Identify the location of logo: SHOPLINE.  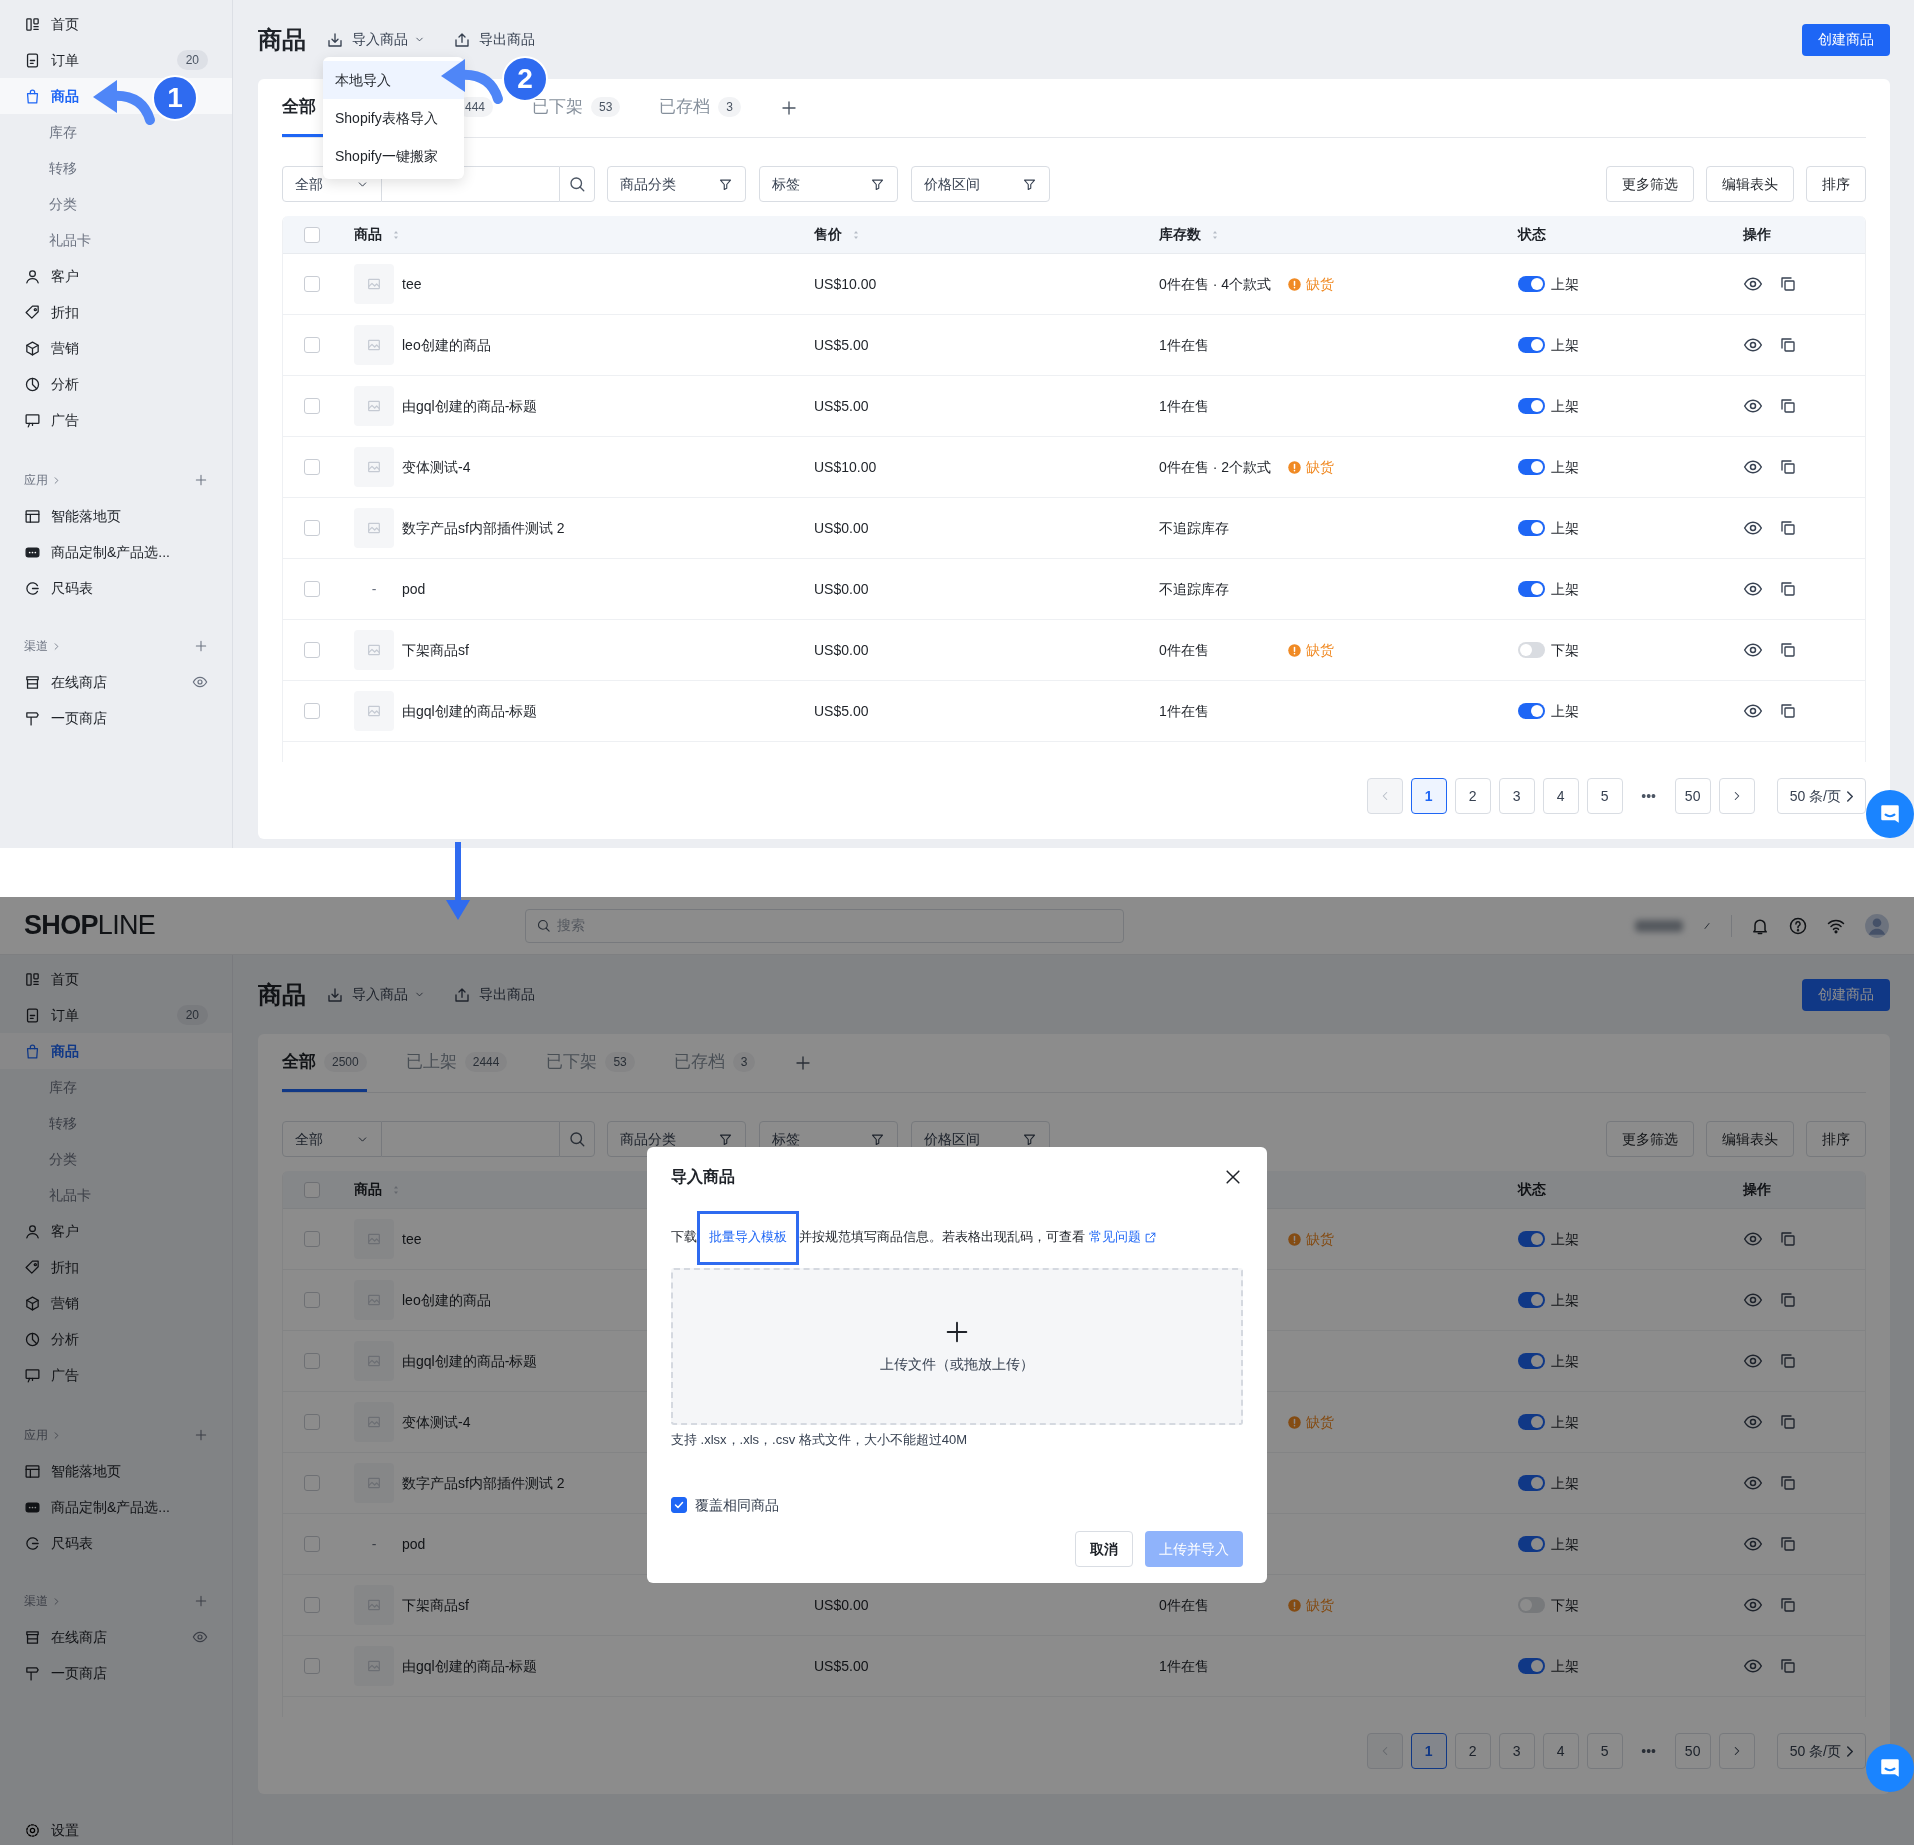
(90, 926).